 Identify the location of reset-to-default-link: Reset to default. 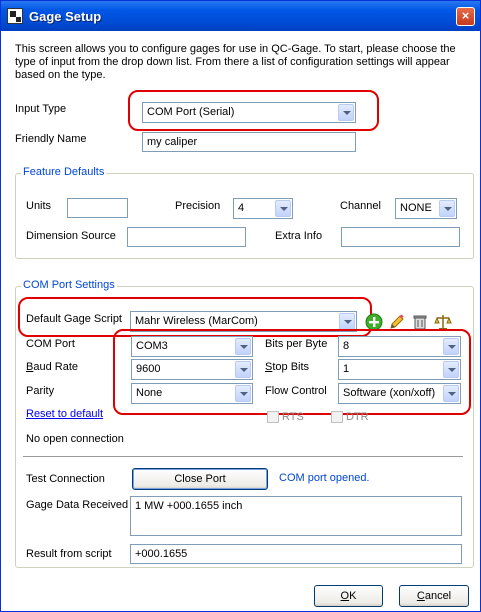
(64, 414).